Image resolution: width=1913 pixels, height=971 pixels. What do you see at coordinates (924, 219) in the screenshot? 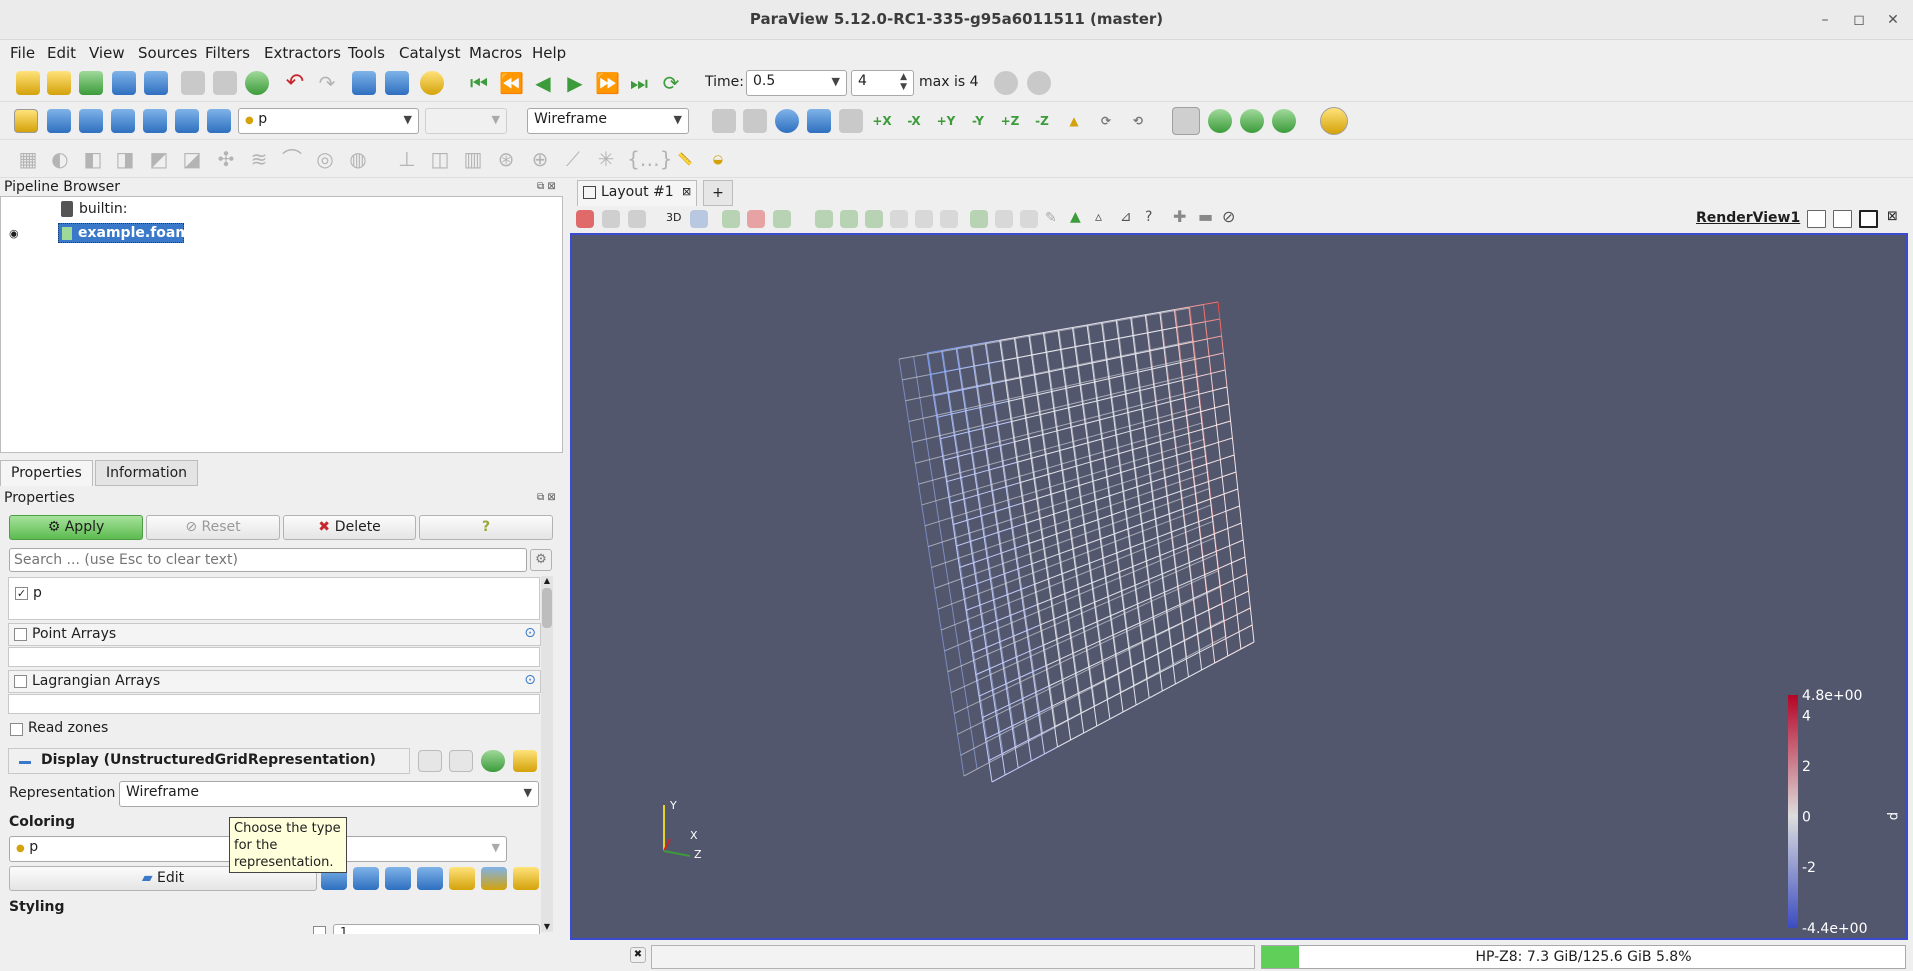
I see `hover-points-icon` at bounding box center [924, 219].